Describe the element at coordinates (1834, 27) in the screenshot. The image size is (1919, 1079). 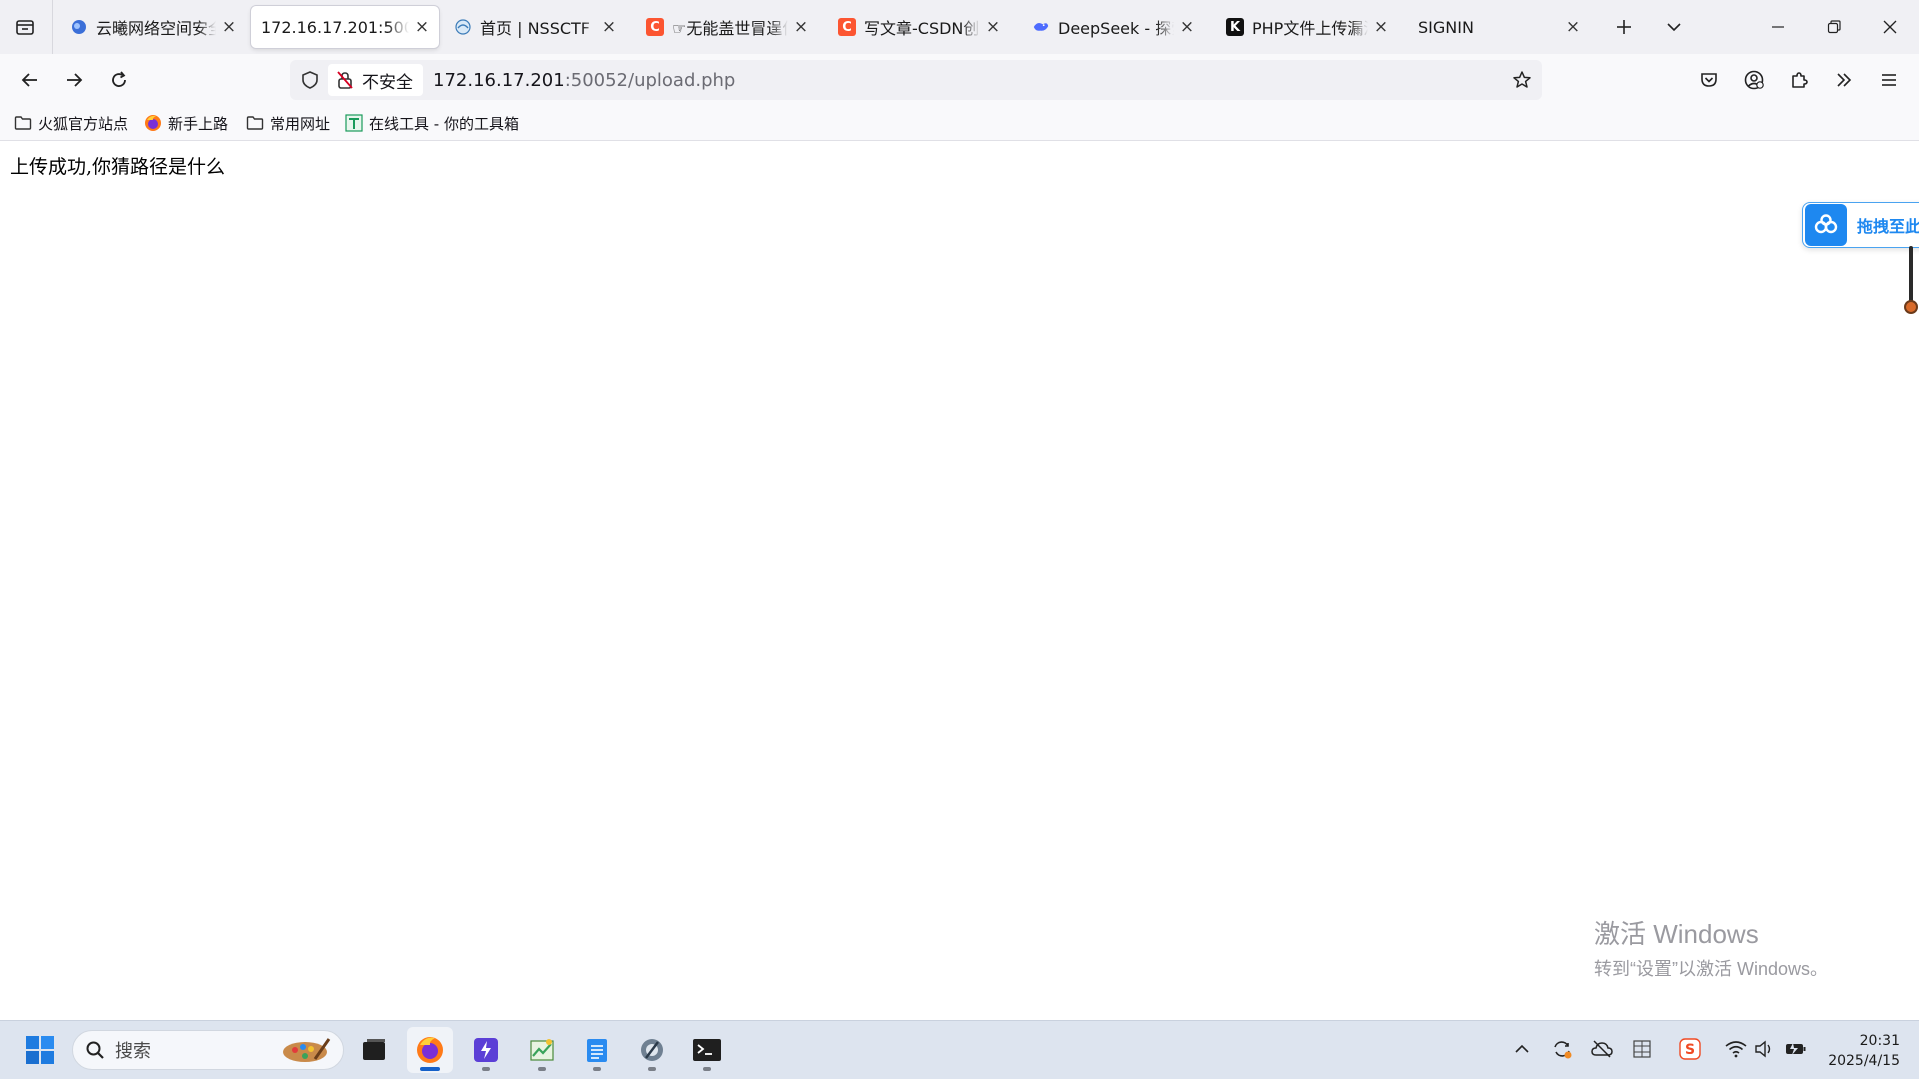
I see `restore-button` at that location.